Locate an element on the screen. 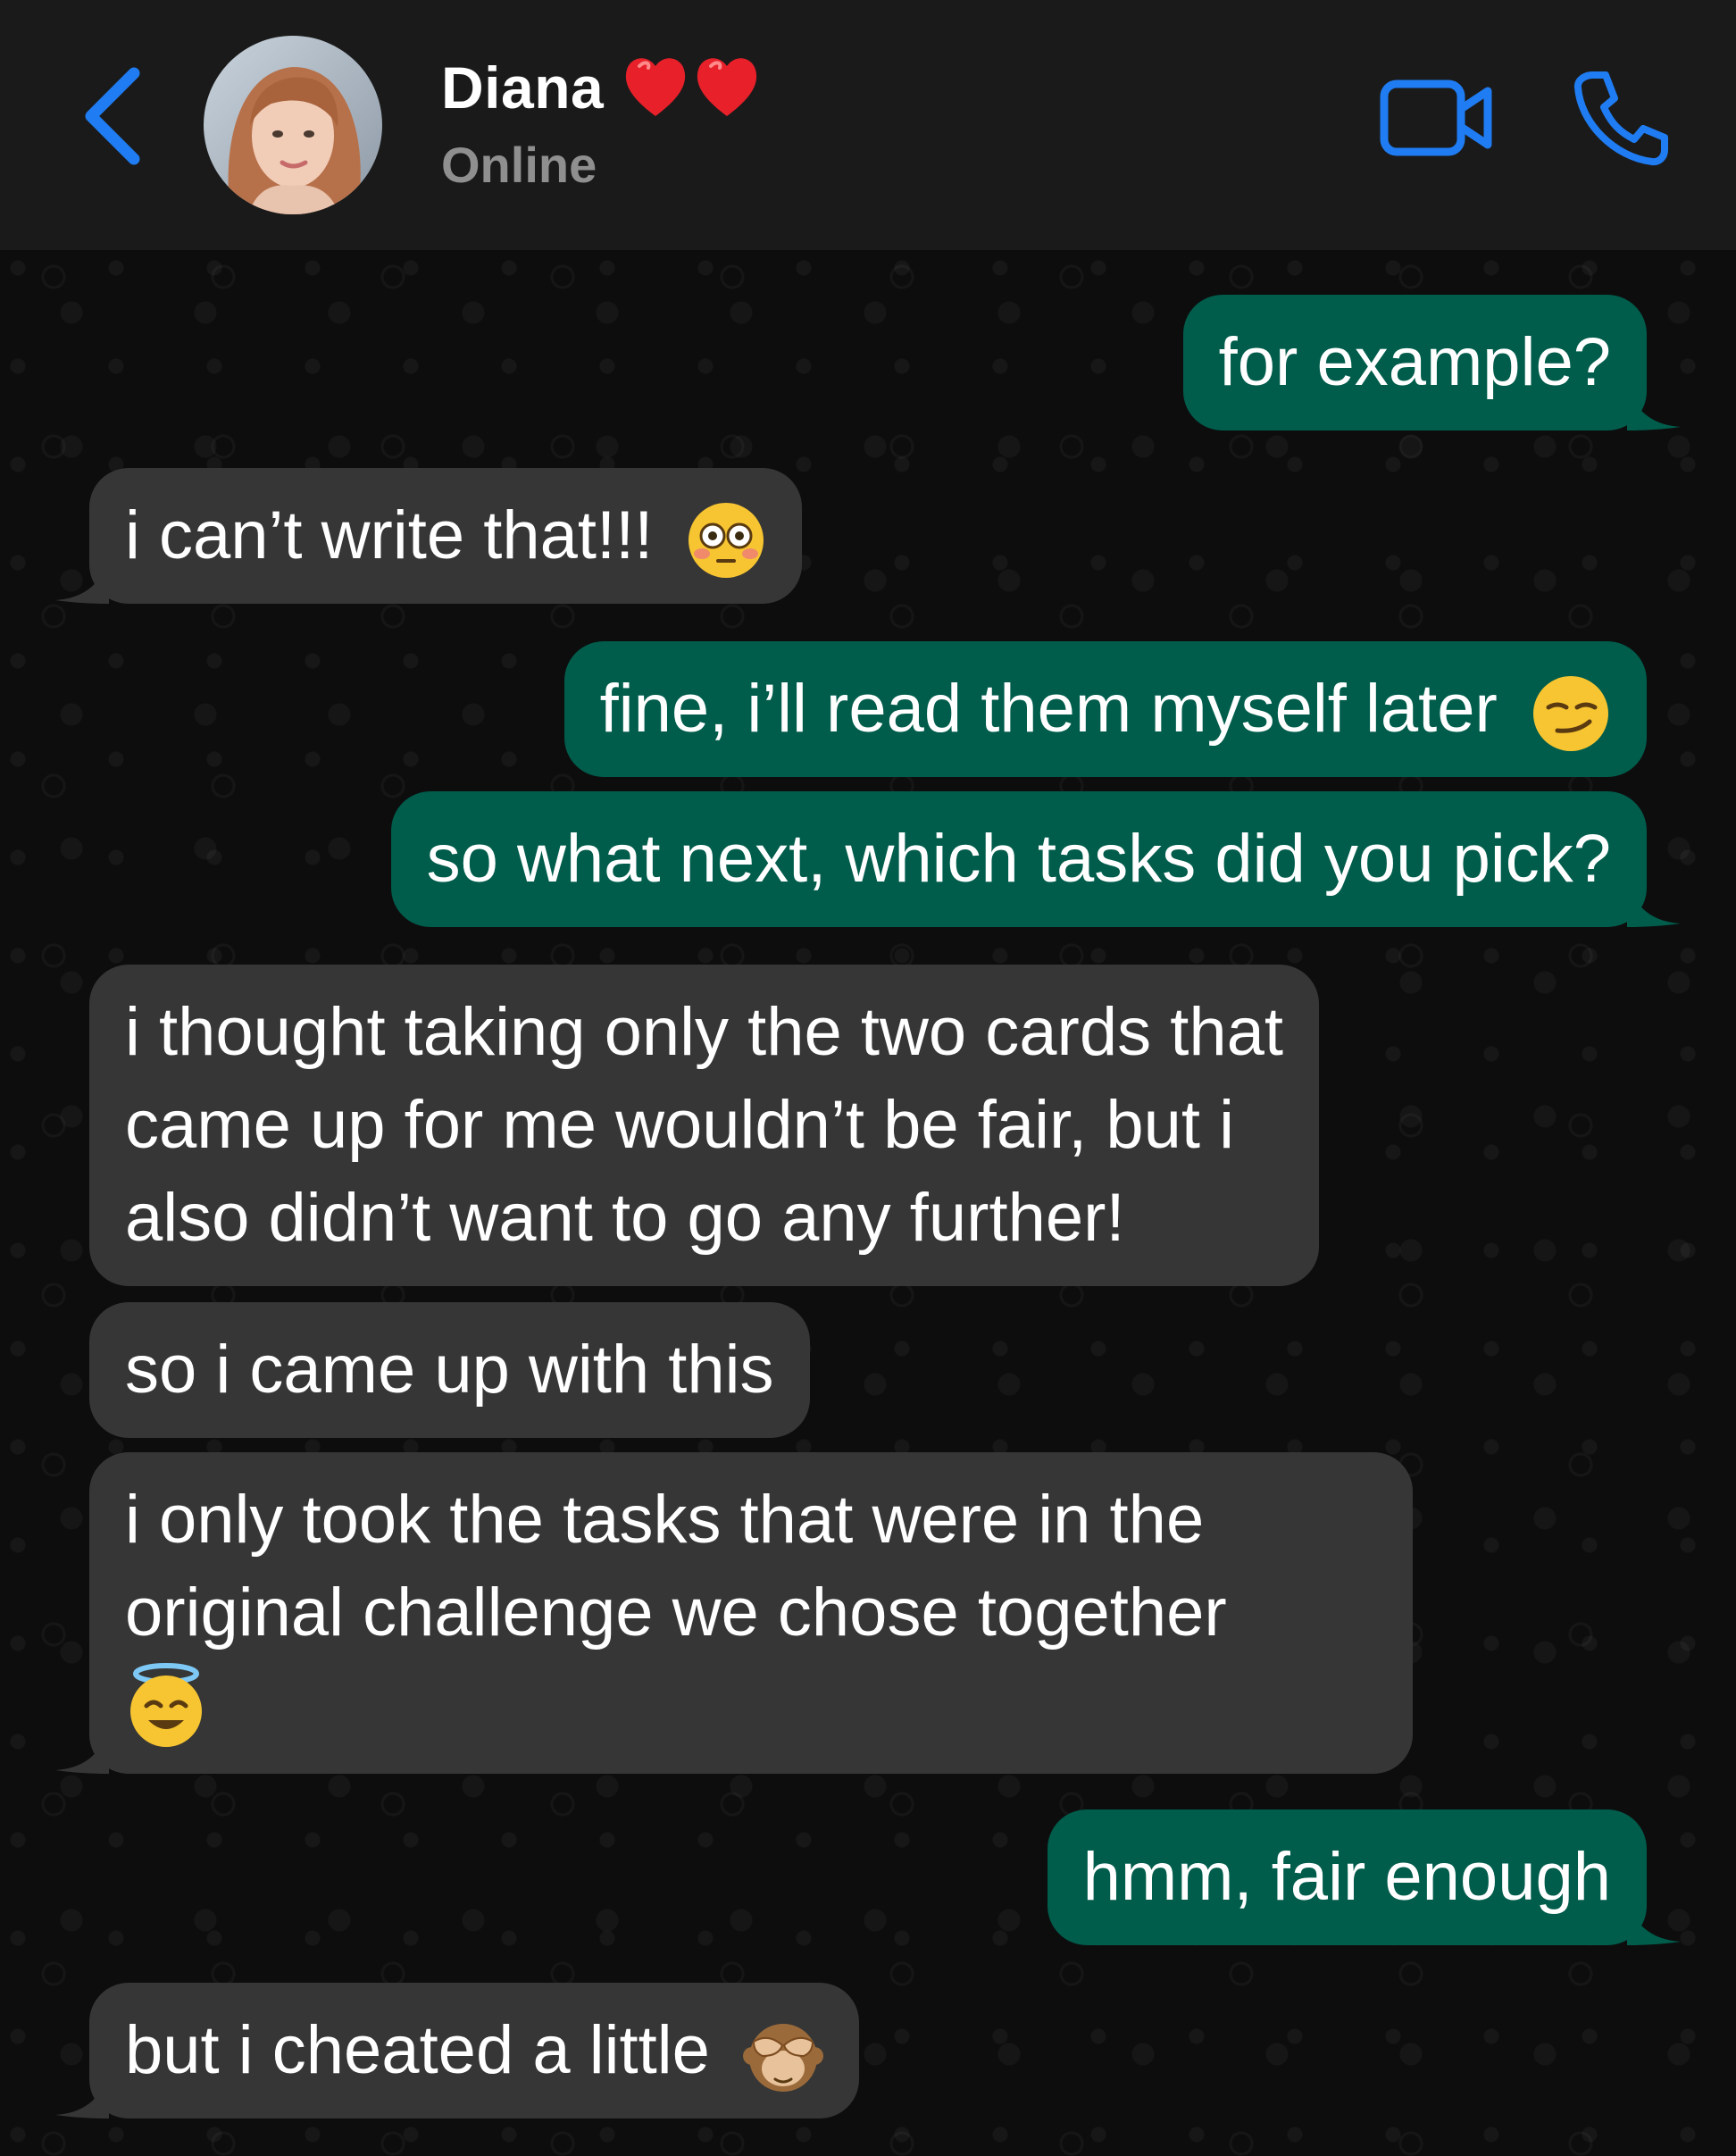 This screenshot has width=1736, height=2156. hearts-icon is located at coordinates (691, 87).